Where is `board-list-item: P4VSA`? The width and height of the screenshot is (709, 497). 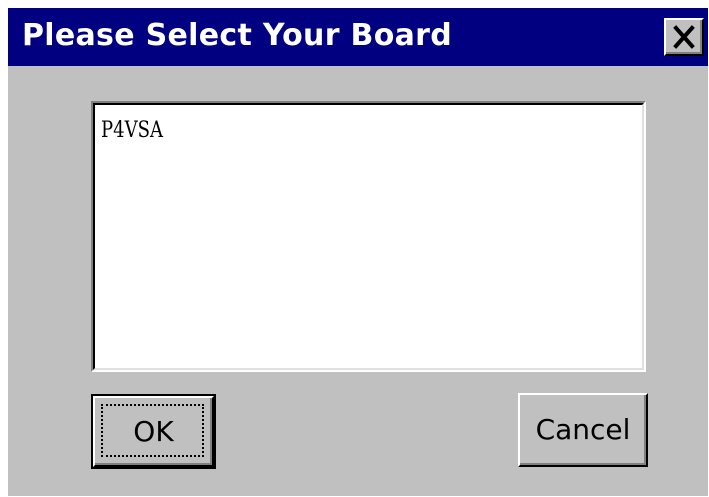 board-list-item: P4VSA is located at coordinates (132, 131).